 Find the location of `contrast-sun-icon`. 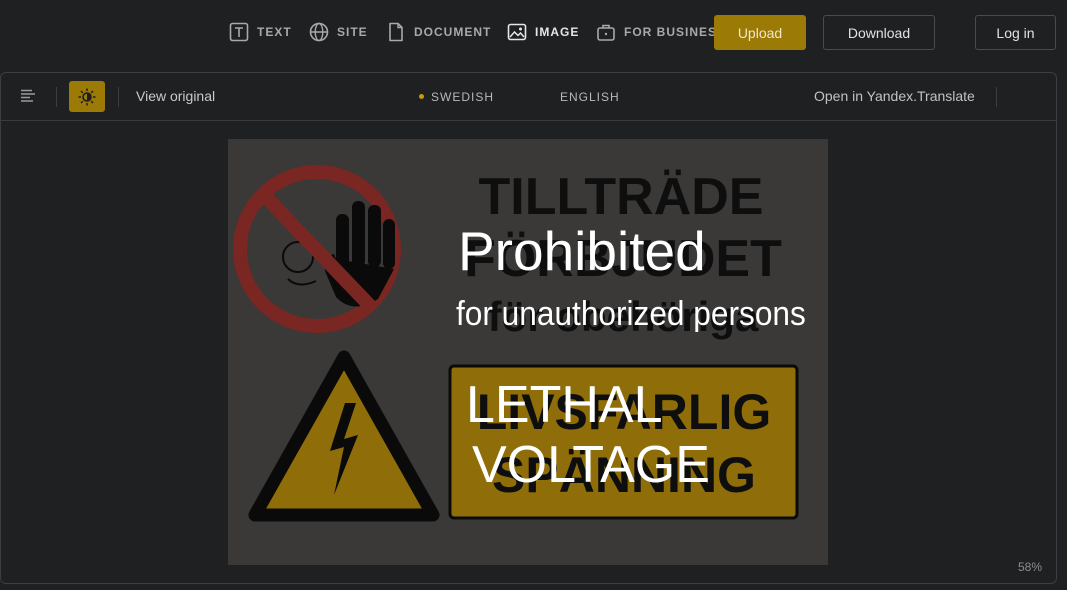

contrast-sun-icon is located at coordinates (87, 96).